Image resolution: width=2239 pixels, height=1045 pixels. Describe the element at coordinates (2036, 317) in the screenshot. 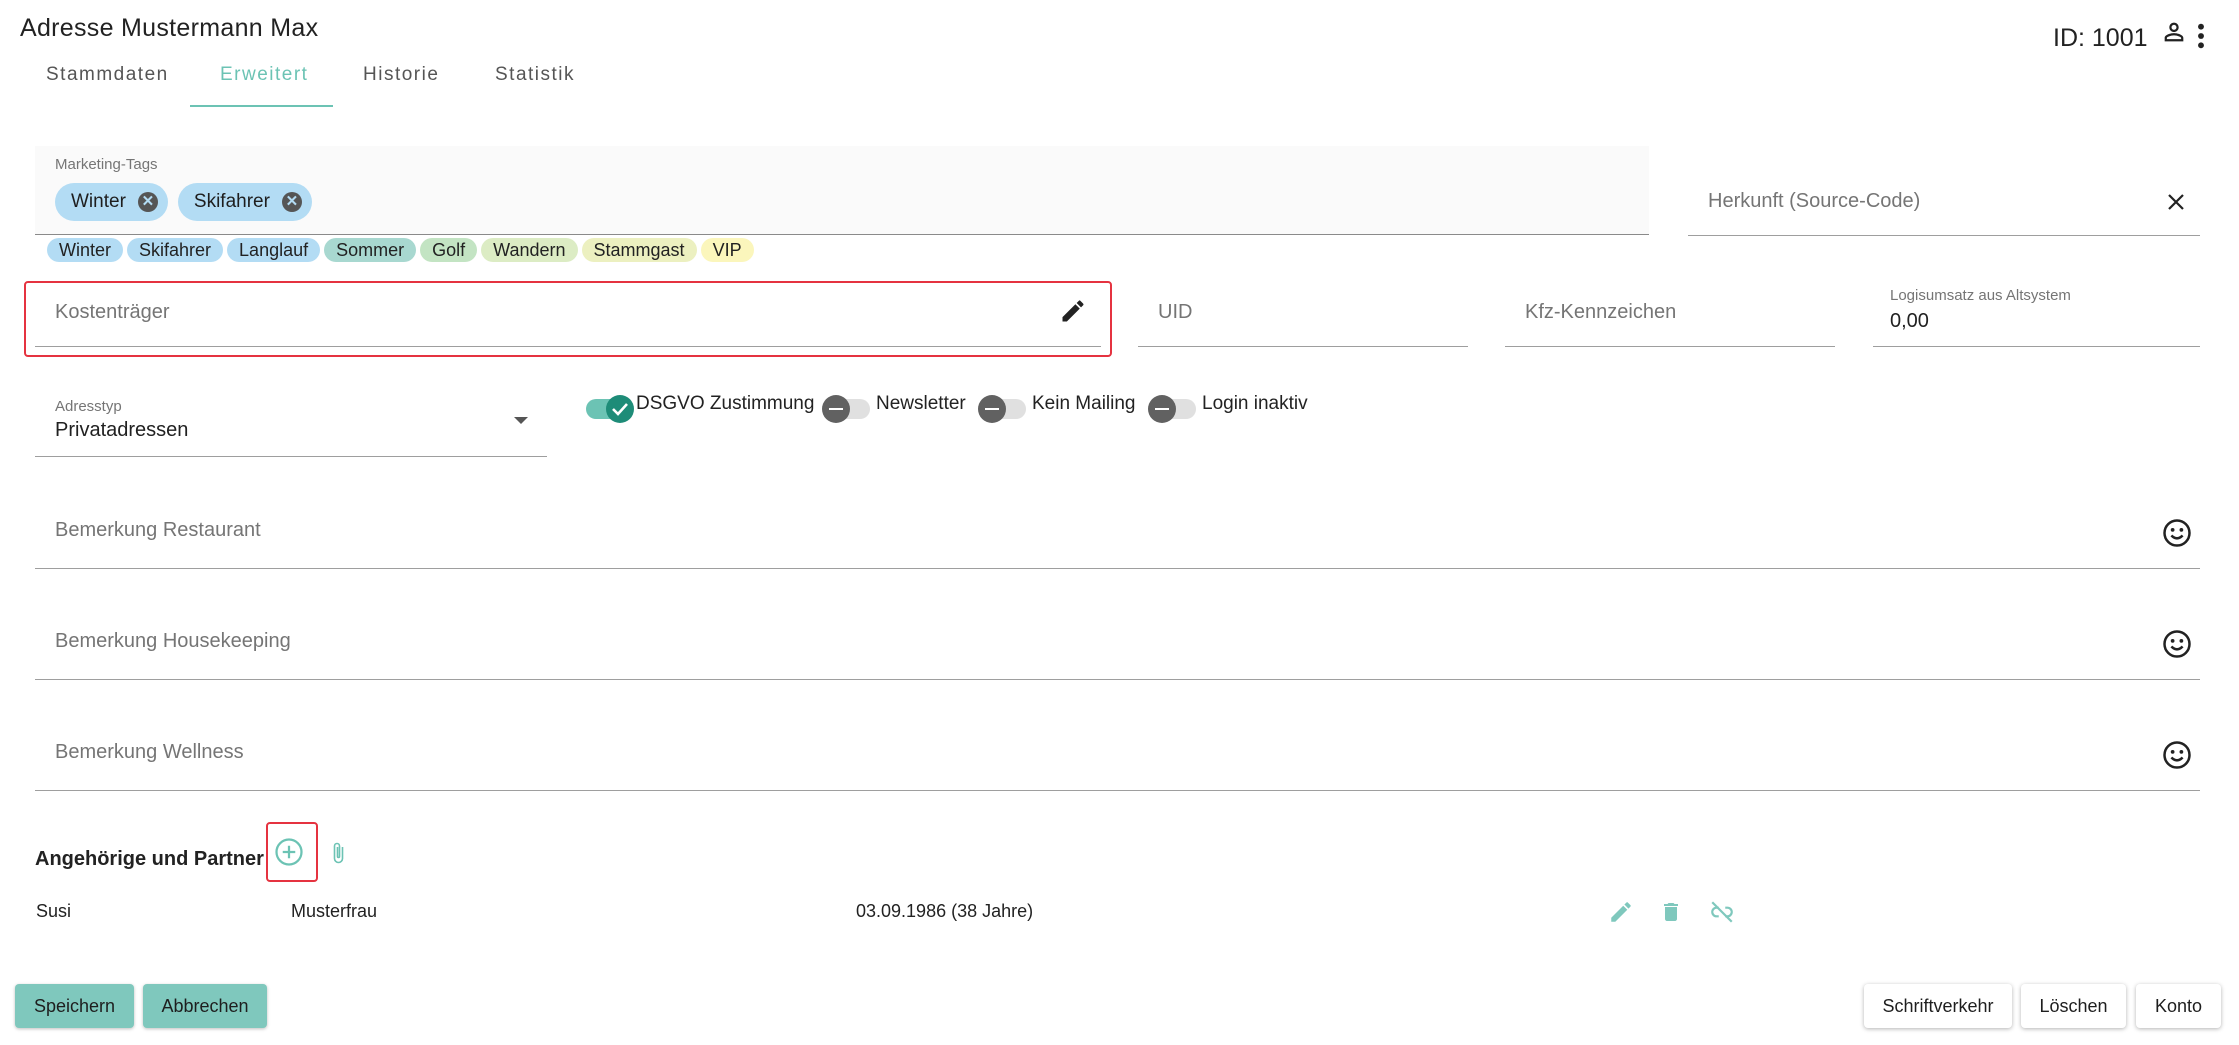

I see `logisumsatz-field: Logisumsatz aus Altsystem 0,00` at that location.